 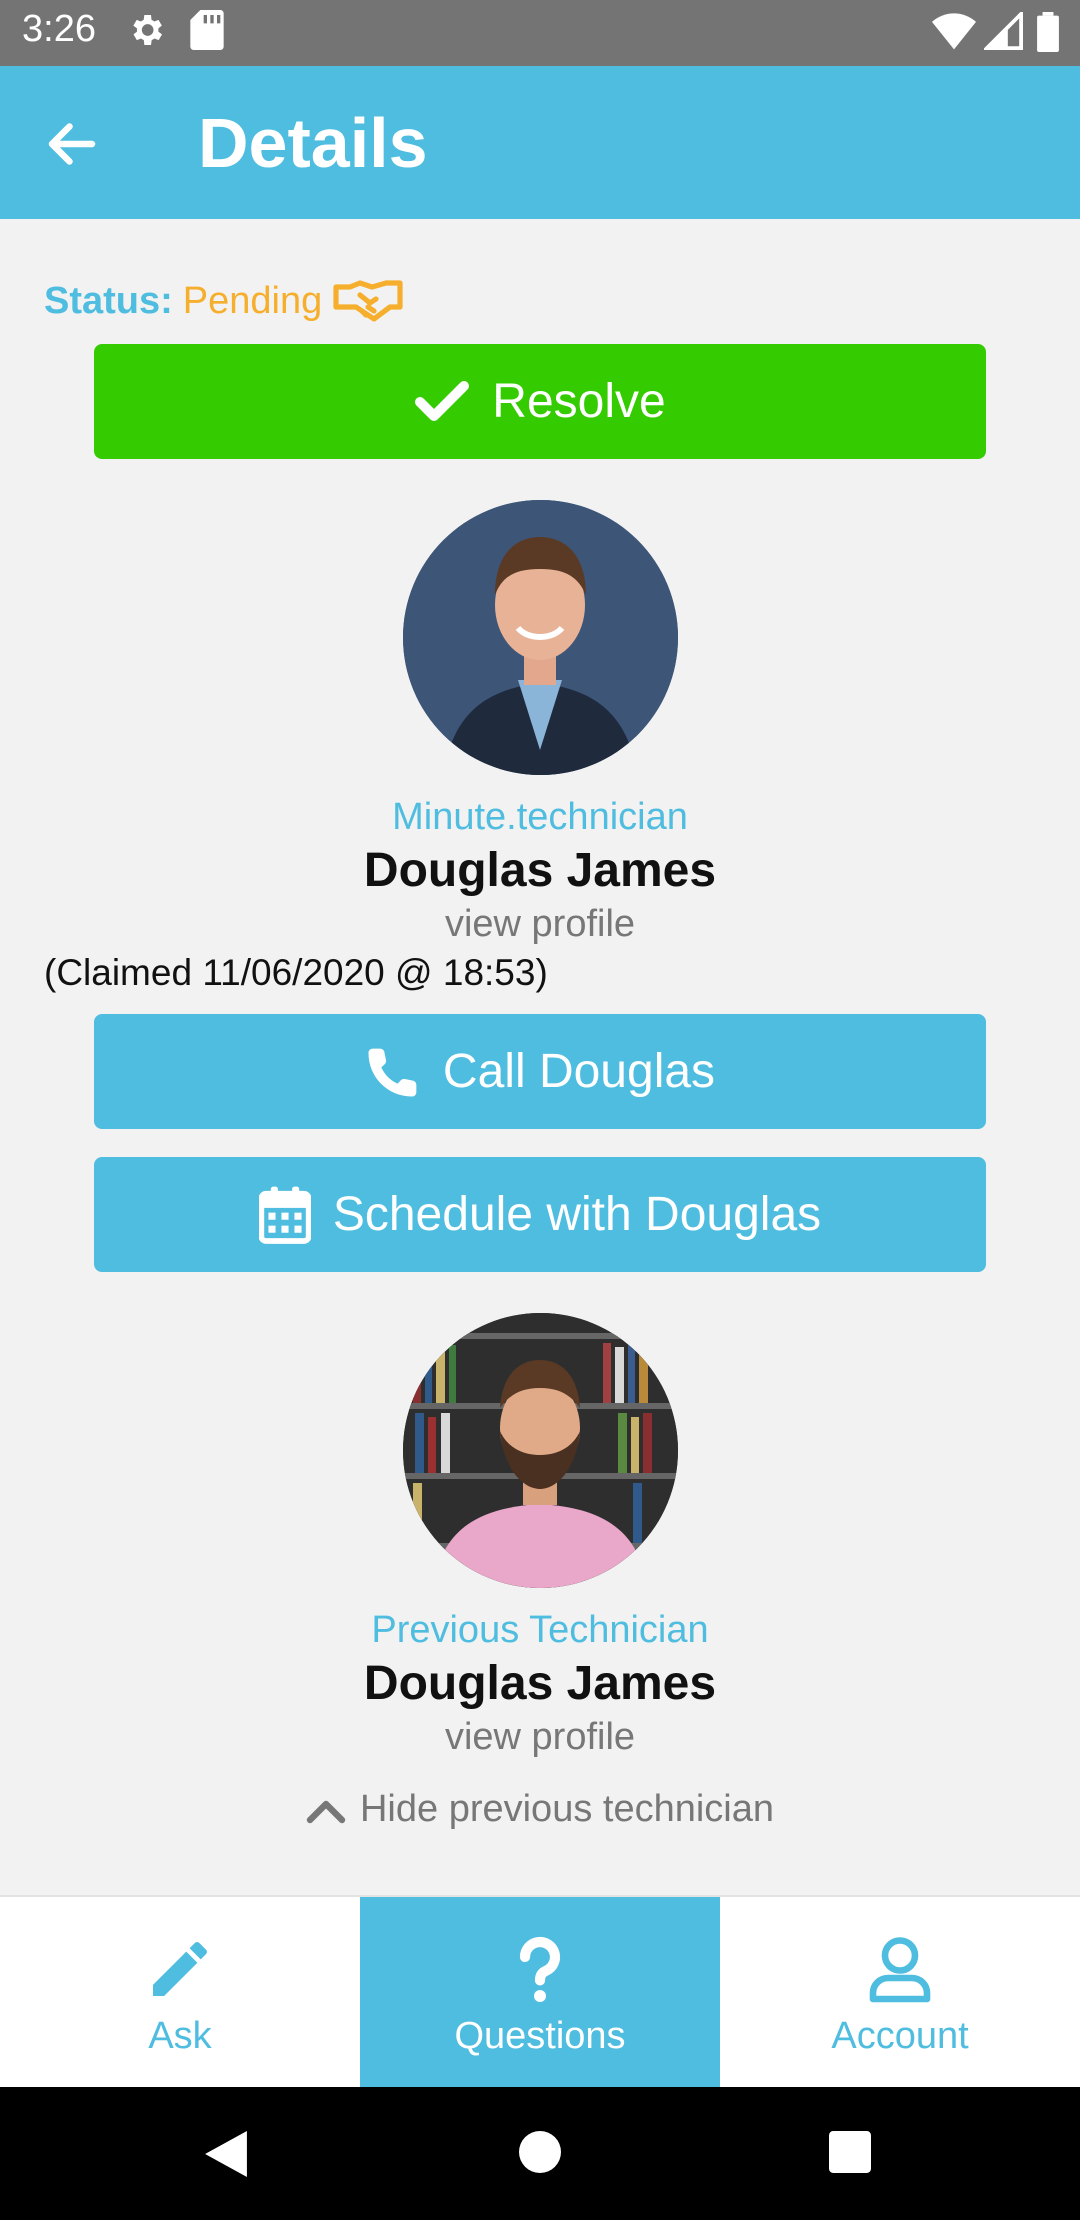 What do you see at coordinates (850, 2152) in the screenshot?
I see `recents-square-icon` at bounding box center [850, 2152].